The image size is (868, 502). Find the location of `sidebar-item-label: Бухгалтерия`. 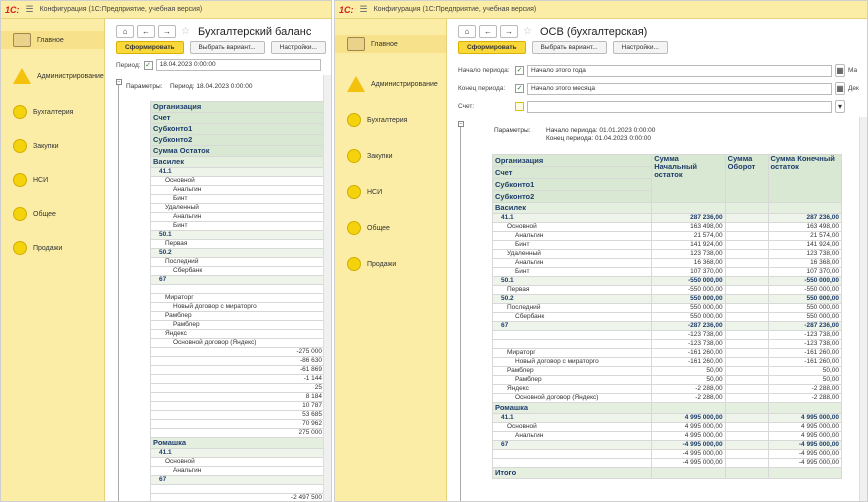

sidebar-item-label: Бухгалтерия is located at coordinates (53, 112).